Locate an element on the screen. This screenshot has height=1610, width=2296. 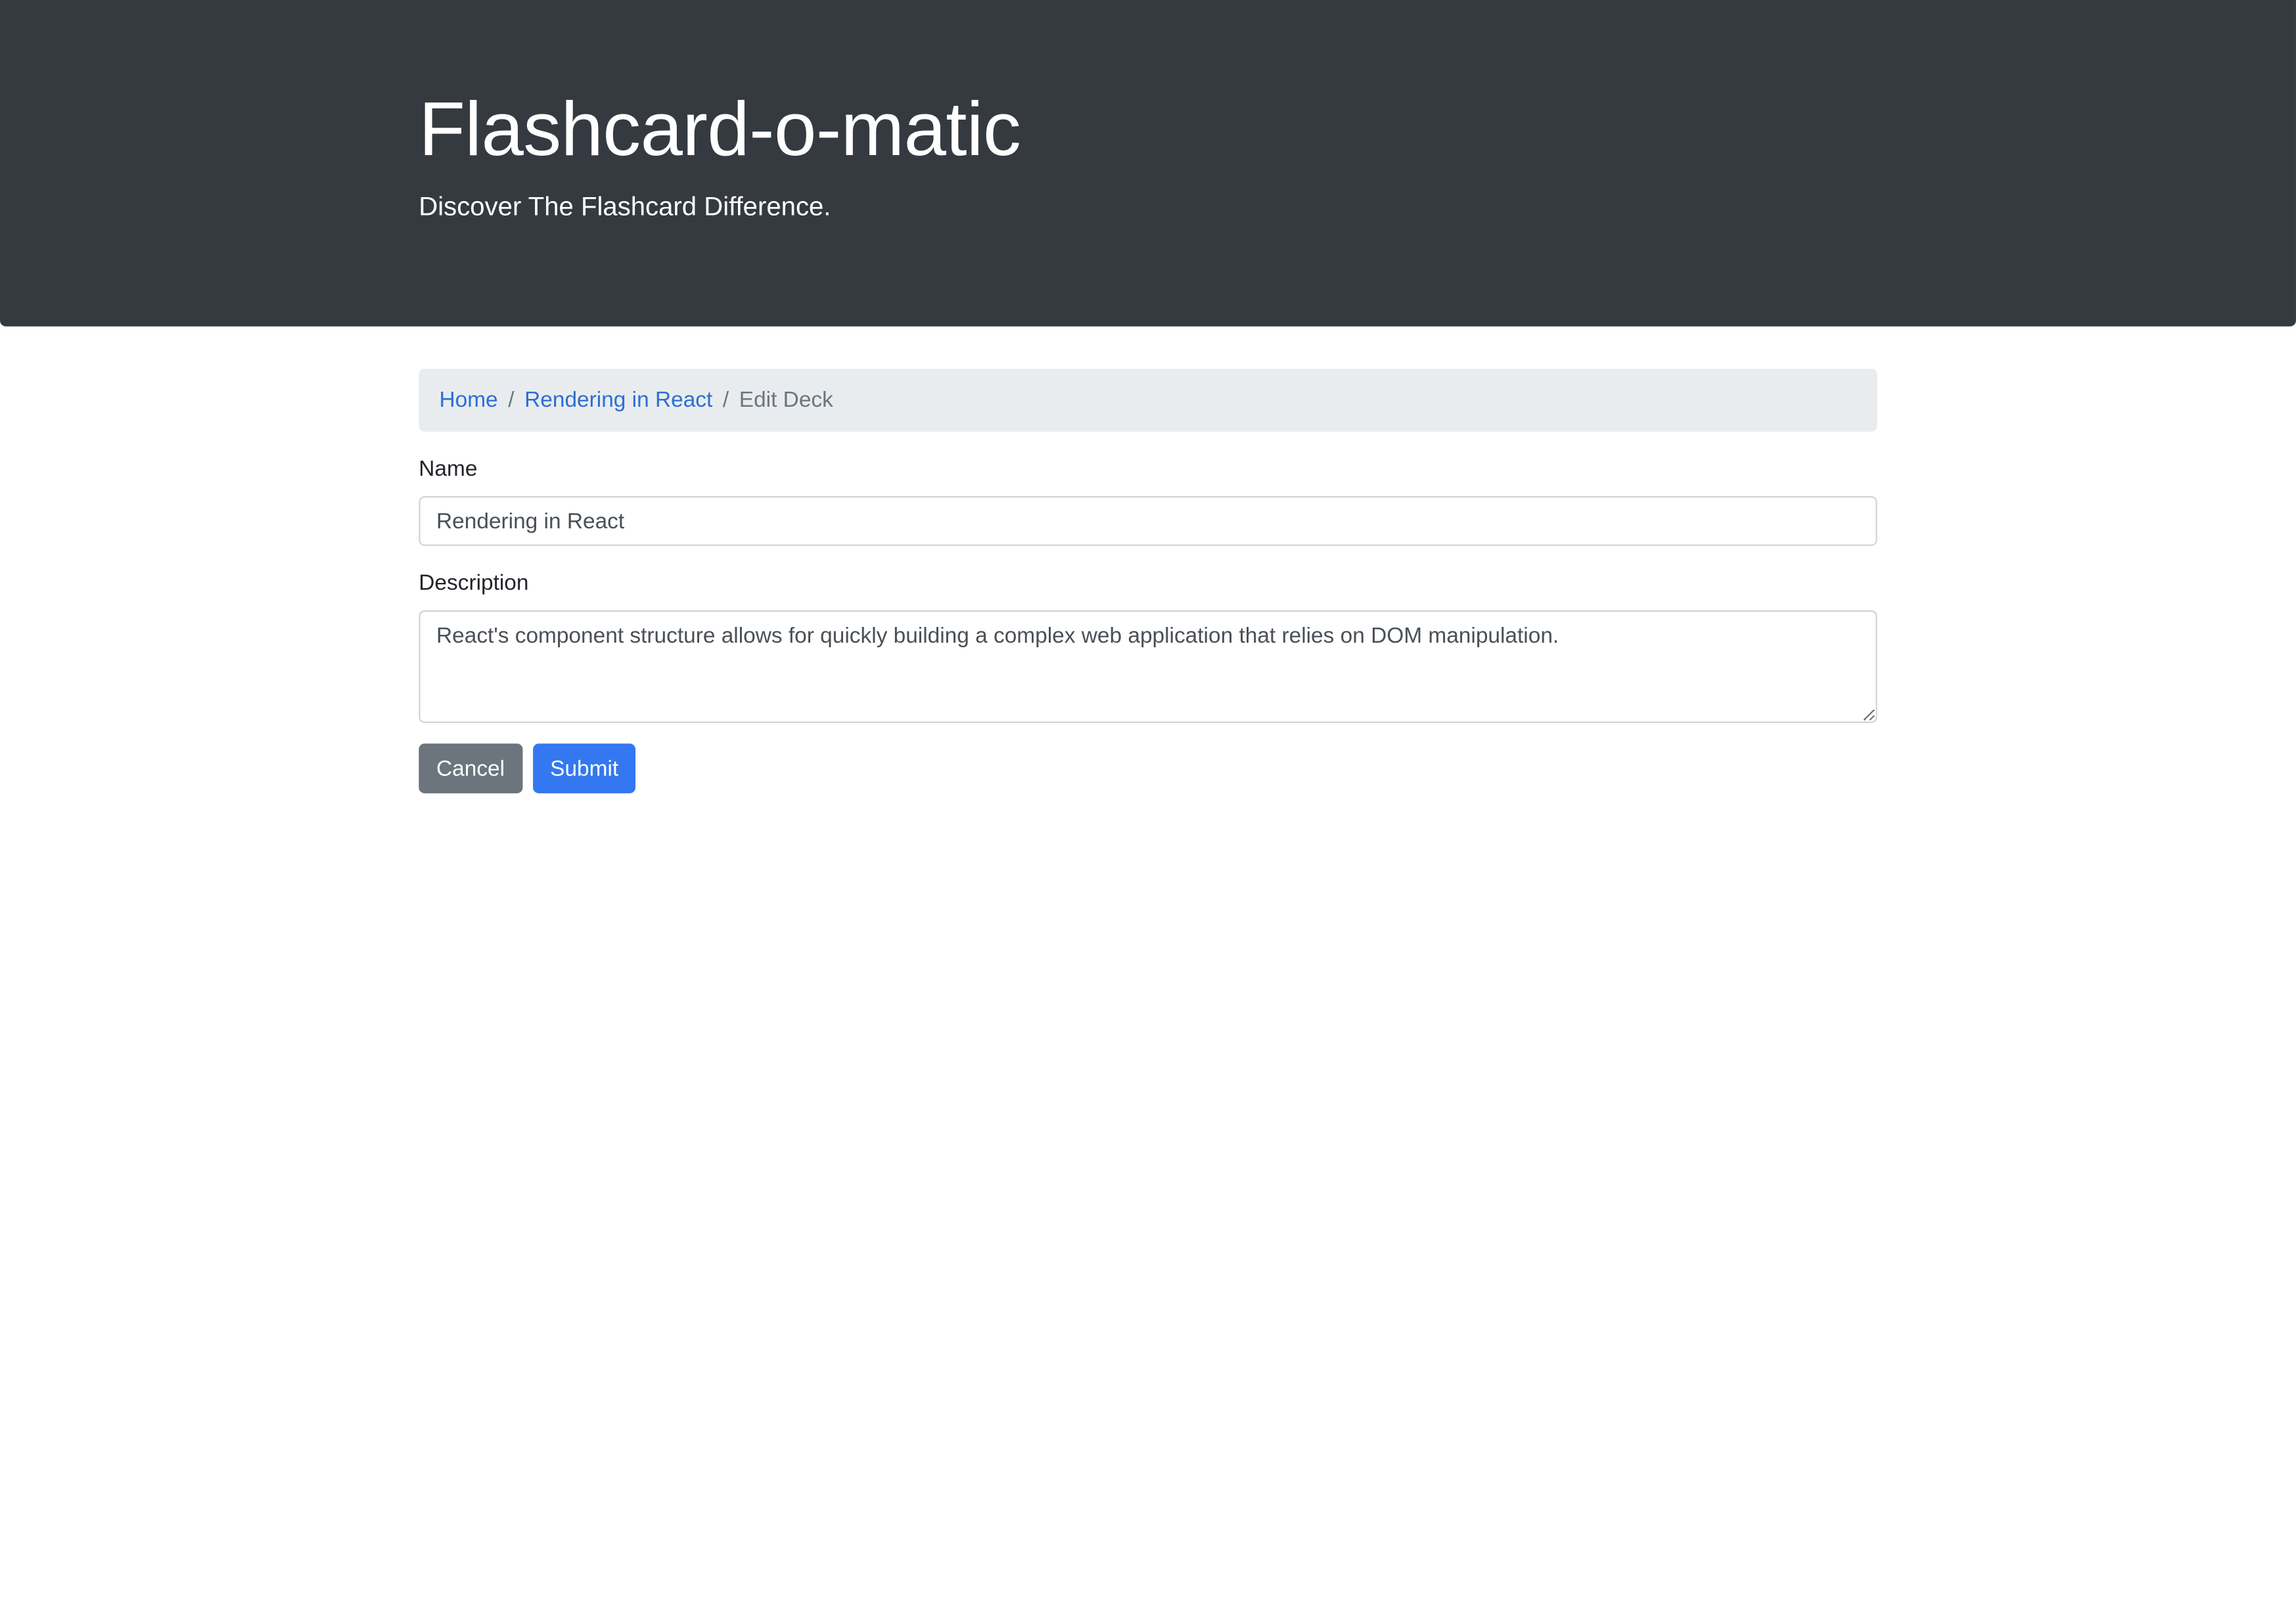
breadcrumb: Home / Rendering in React / Edit Deck is located at coordinates (1148, 401).